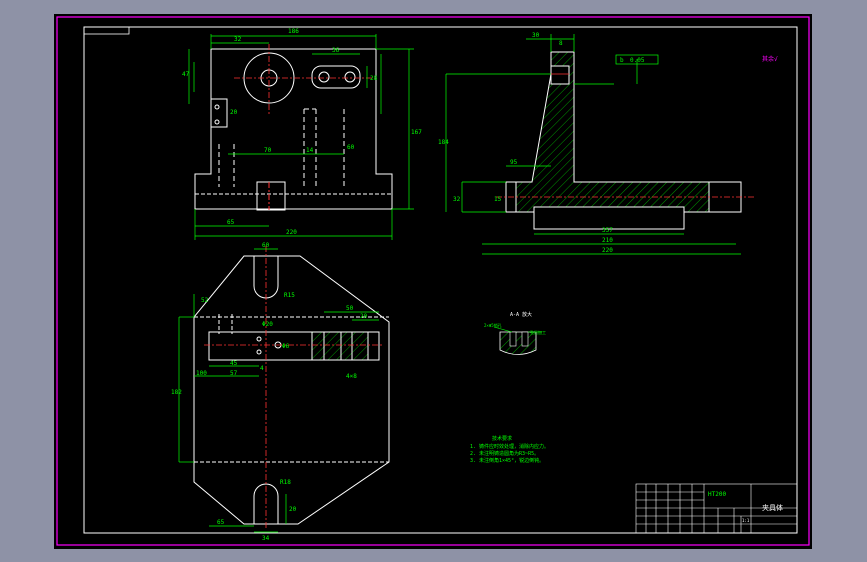  I want to click on title-part-name: 夹具体, so click(772, 507).